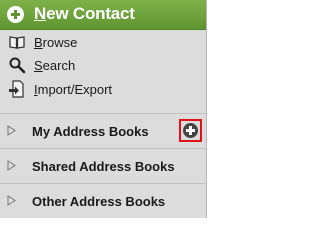  What do you see at coordinates (99, 201) in the screenshot?
I see `other-address-books-label: Other Address Books` at bounding box center [99, 201].